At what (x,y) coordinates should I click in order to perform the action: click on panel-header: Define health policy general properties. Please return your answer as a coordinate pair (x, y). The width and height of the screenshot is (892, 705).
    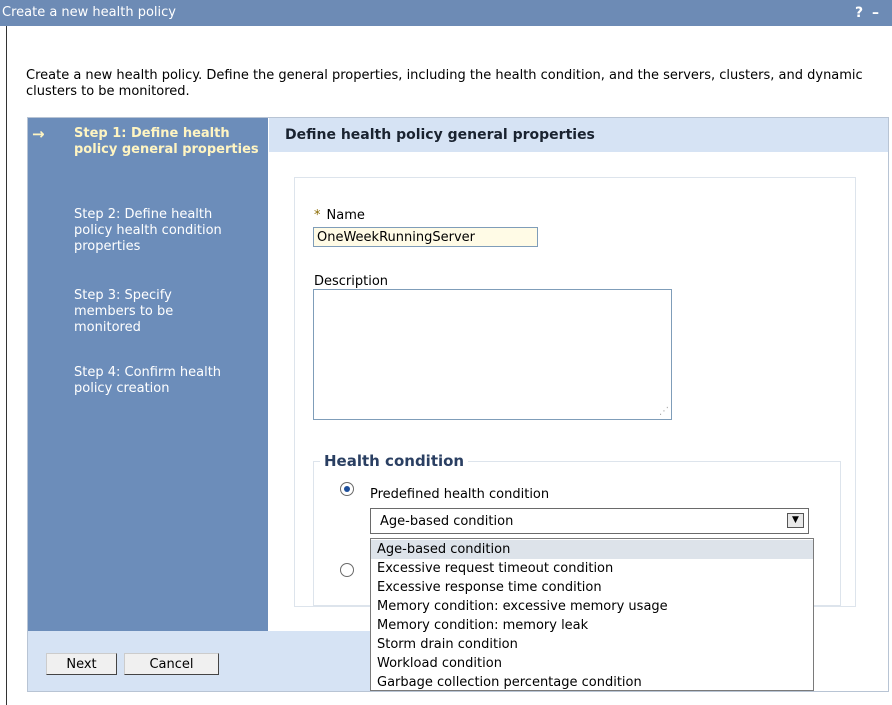
    Looking at the image, I should click on (578, 135).